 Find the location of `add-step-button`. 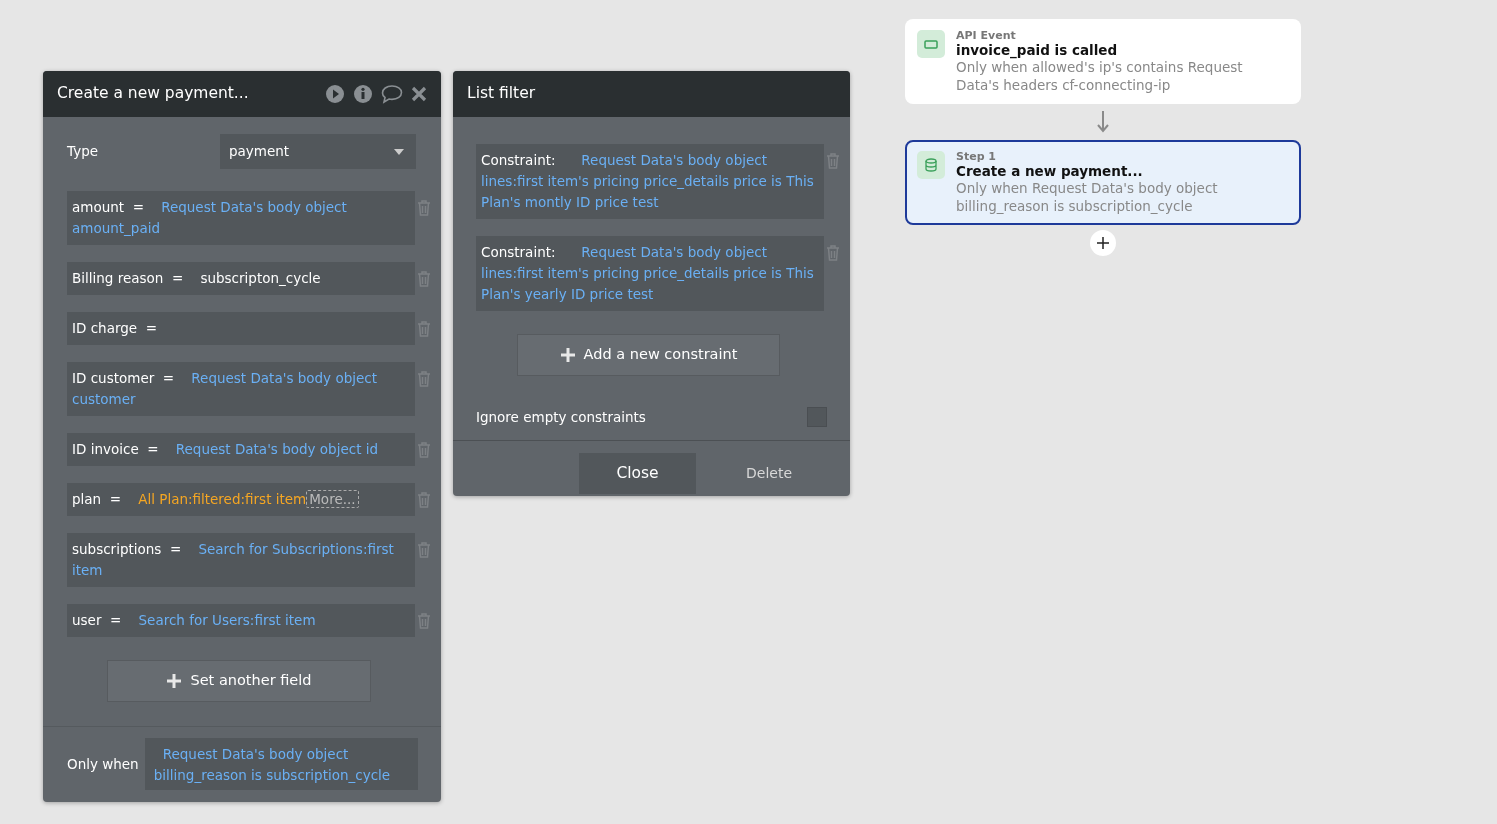

add-step-button is located at coordinates (1103, 243).